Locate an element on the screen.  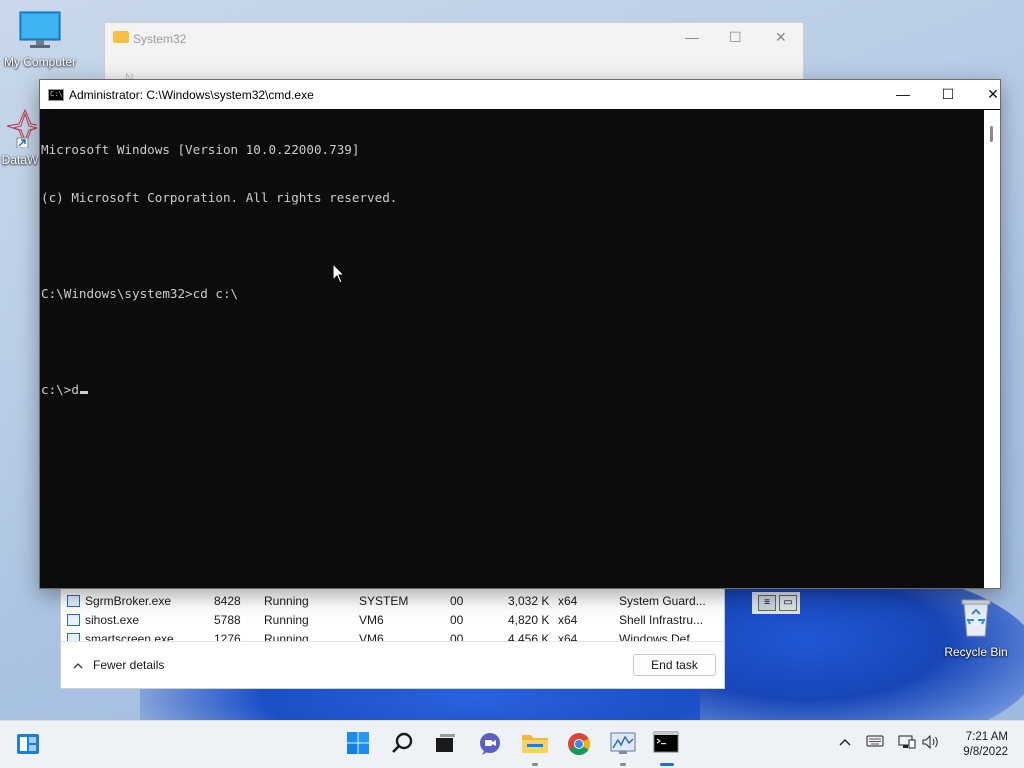
search-button is located at coordinates (403, 745).